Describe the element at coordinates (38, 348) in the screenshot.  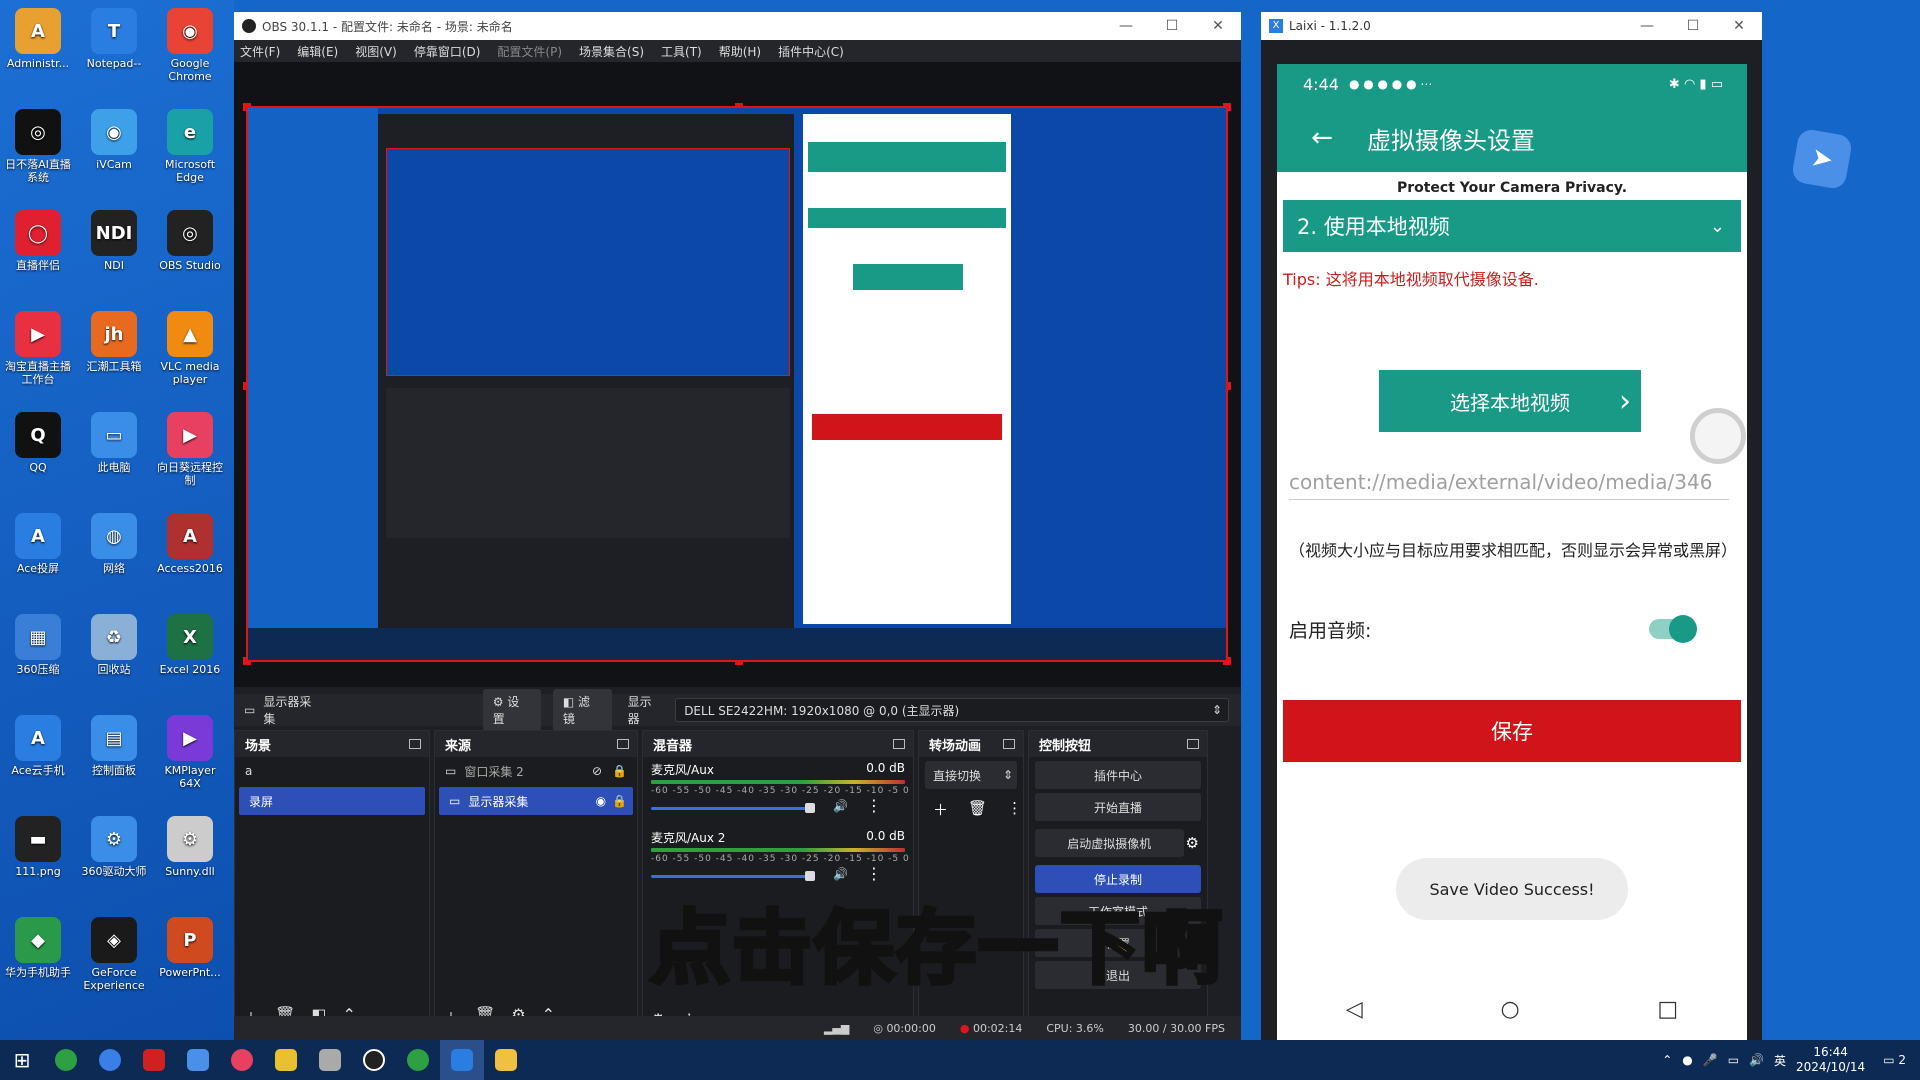
I see `desktop-icon: ▶ 淘宝直播主播工作台` at that location.